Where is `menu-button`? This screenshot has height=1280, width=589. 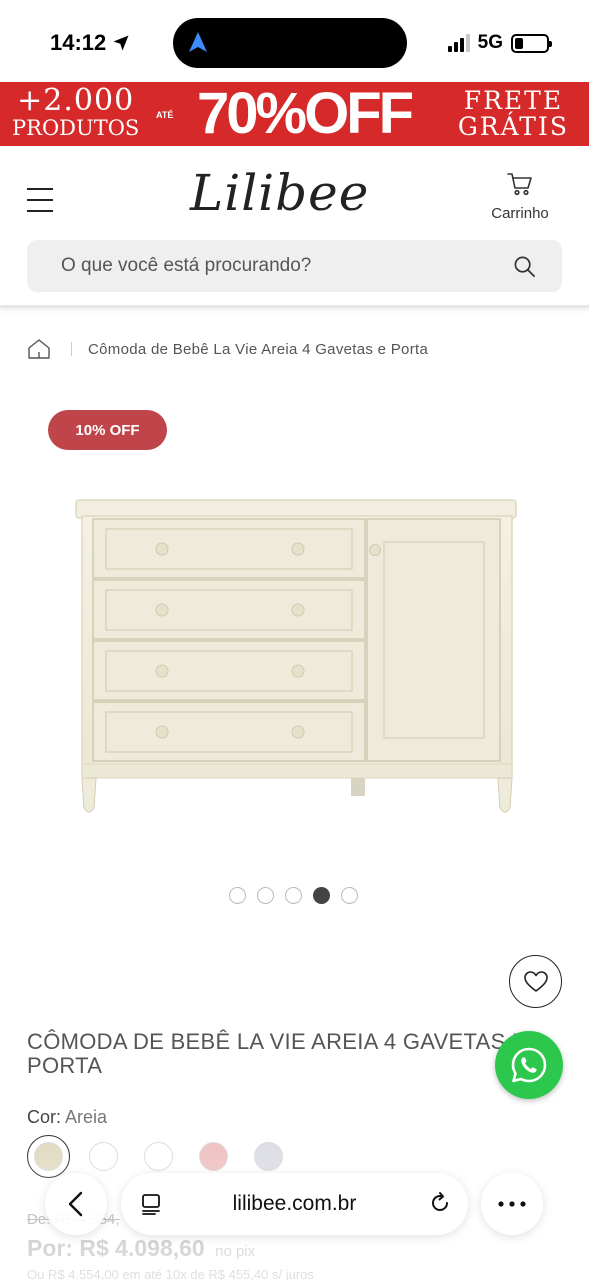 menu-button is located at coordinates (40, 200).